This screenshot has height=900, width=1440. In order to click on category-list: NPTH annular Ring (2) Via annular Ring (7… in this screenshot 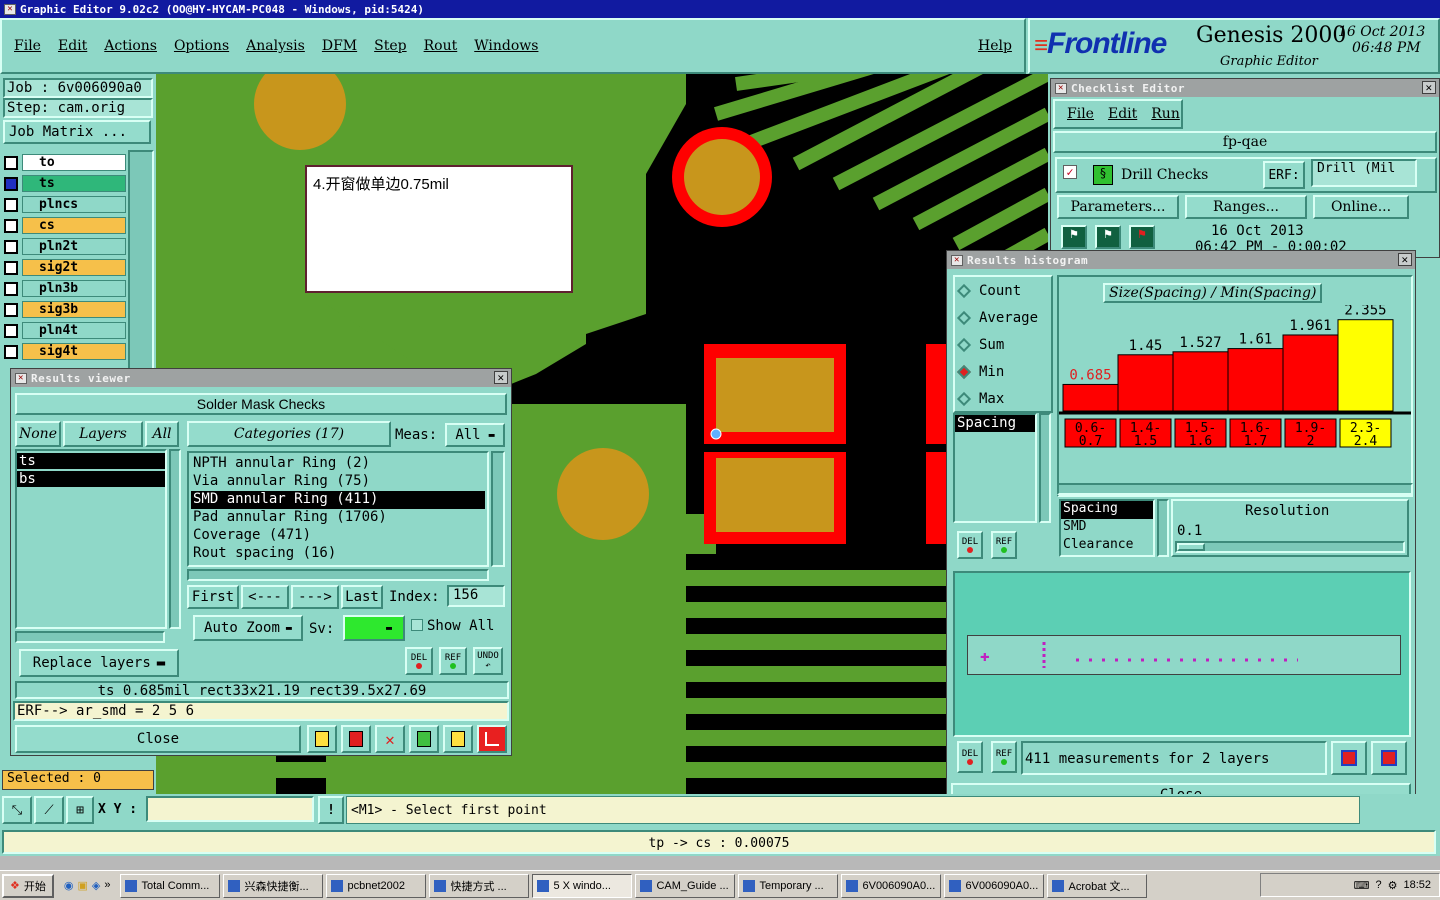, I will do `click(338, 509)`.